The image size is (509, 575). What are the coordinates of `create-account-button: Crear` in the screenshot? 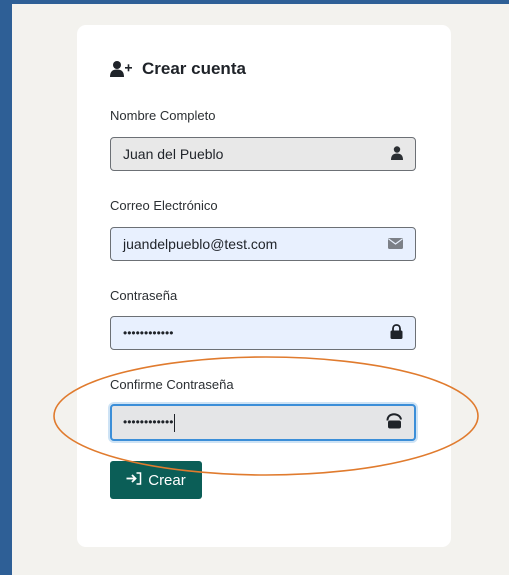 It's located at (156, 480).